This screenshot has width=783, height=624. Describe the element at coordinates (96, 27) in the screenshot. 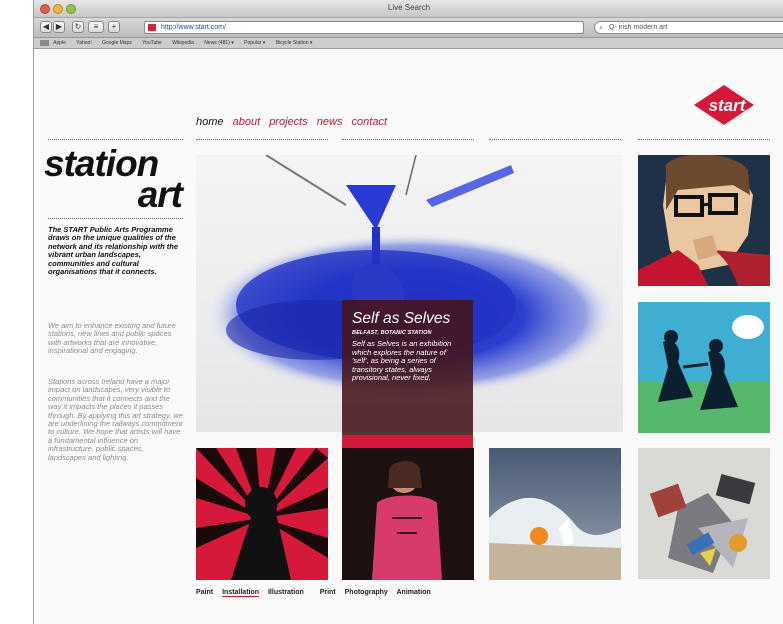

I see `bookmark-book-icon: ≡` at that location.